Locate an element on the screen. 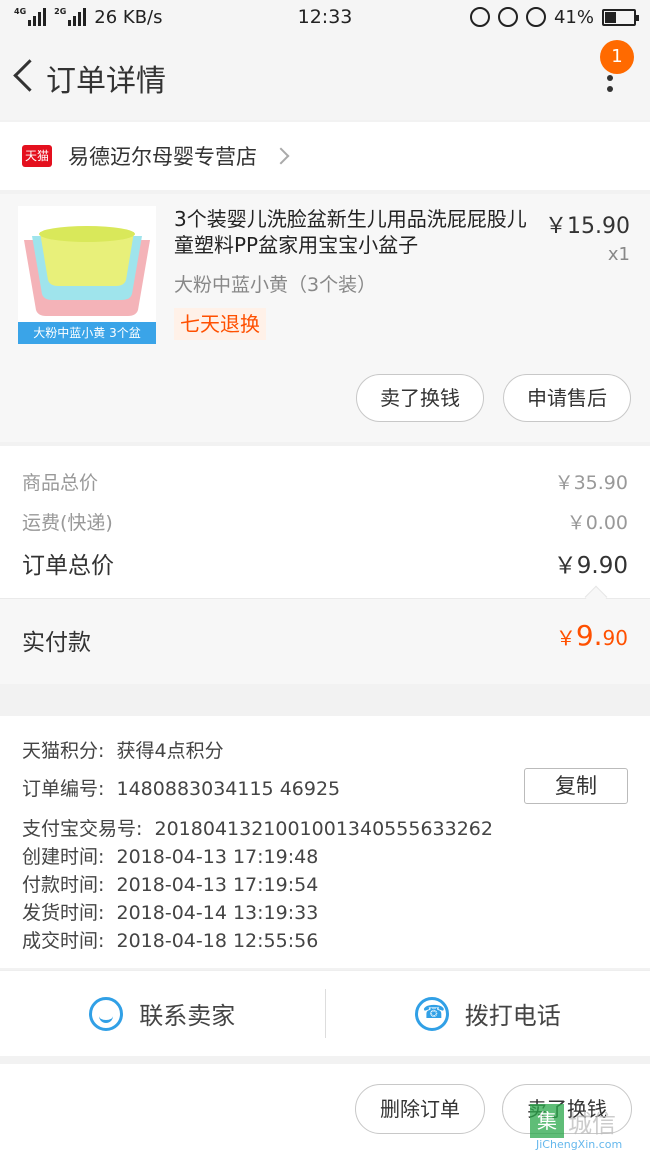 Image resolution: width=650 pixels, height=1155 pixels. shipped-value: 2018-04-14 13:19:33 is located at coordinates (217, 913).